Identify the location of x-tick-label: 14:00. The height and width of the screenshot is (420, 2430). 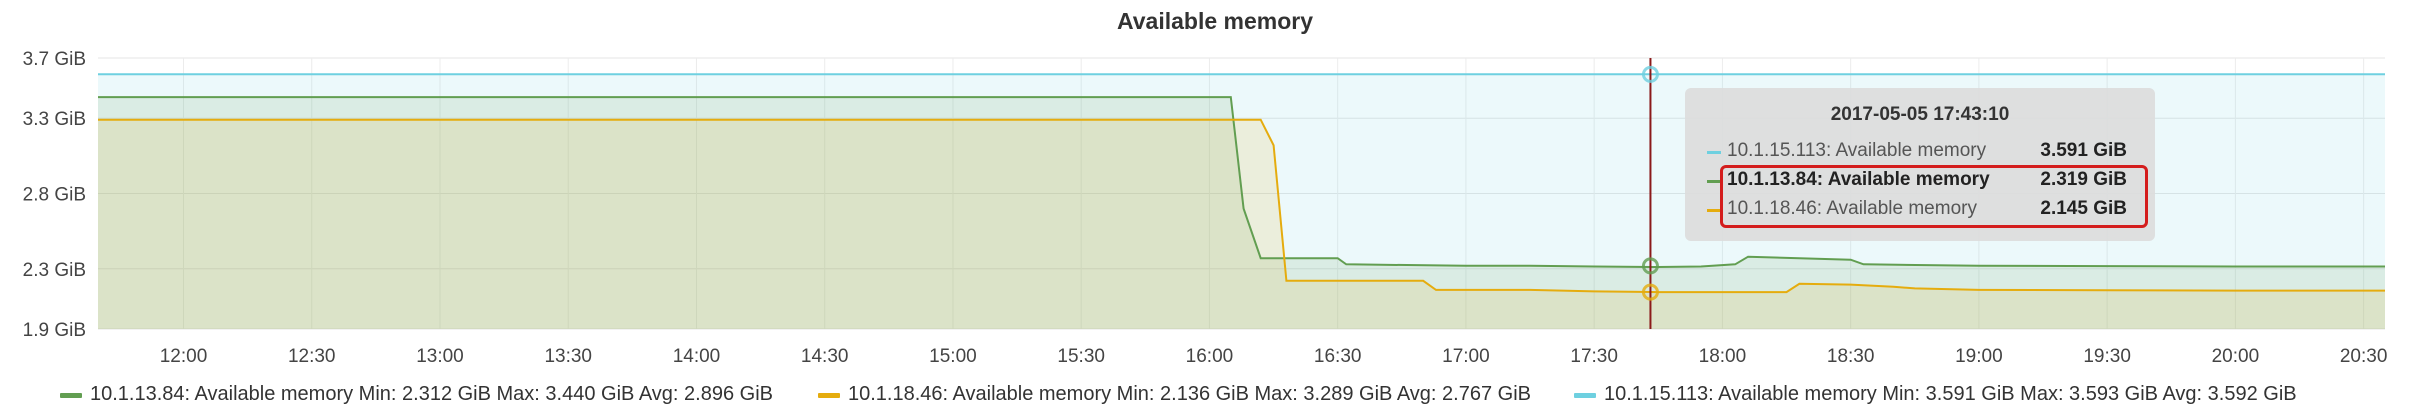
(697, 356).